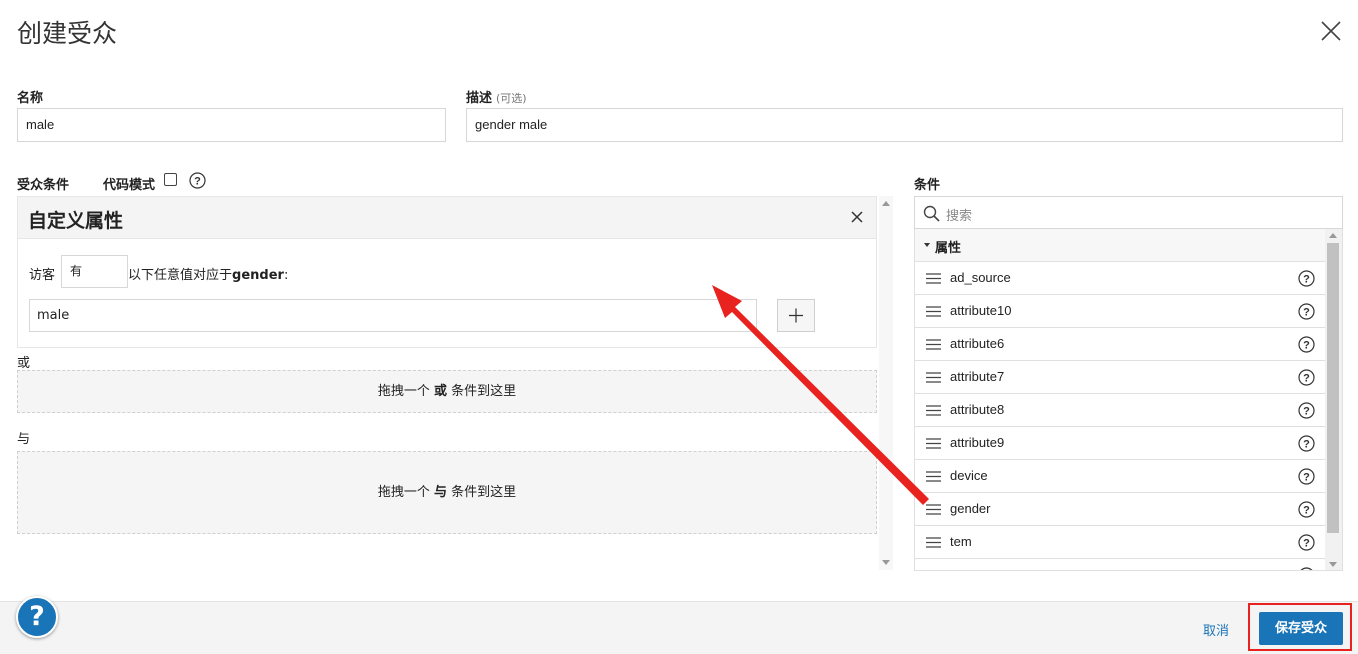  Describe the element at coordinates (67, 33) in the screenshot. I see `dialog-title: 创建受众` at that location.